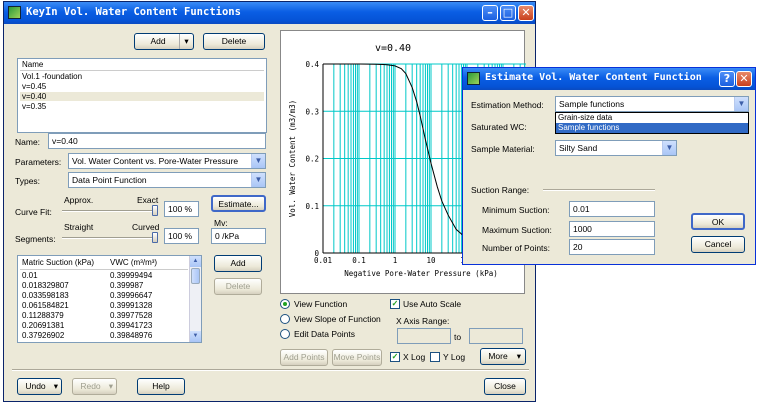  Describe the element at coordinates (718, 244) in the screenshot. I see `cancel-button: Cancel` at that location.